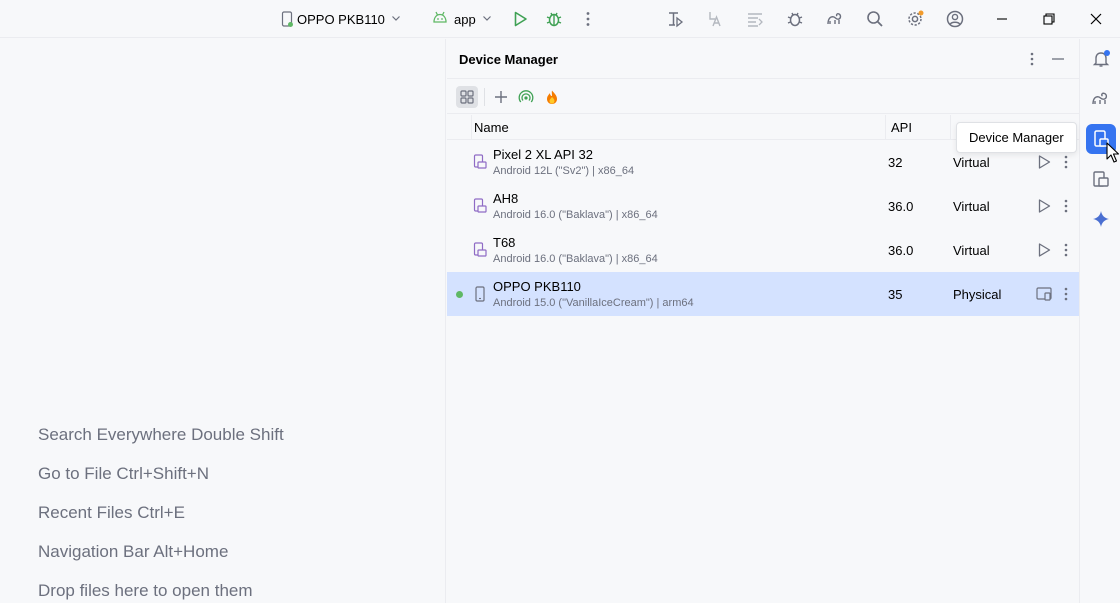 The width and height of the screenshot is (1120, 603). Describe the element at coordinates (955, 19) in the screenshot. I see `account-icon` at that location.